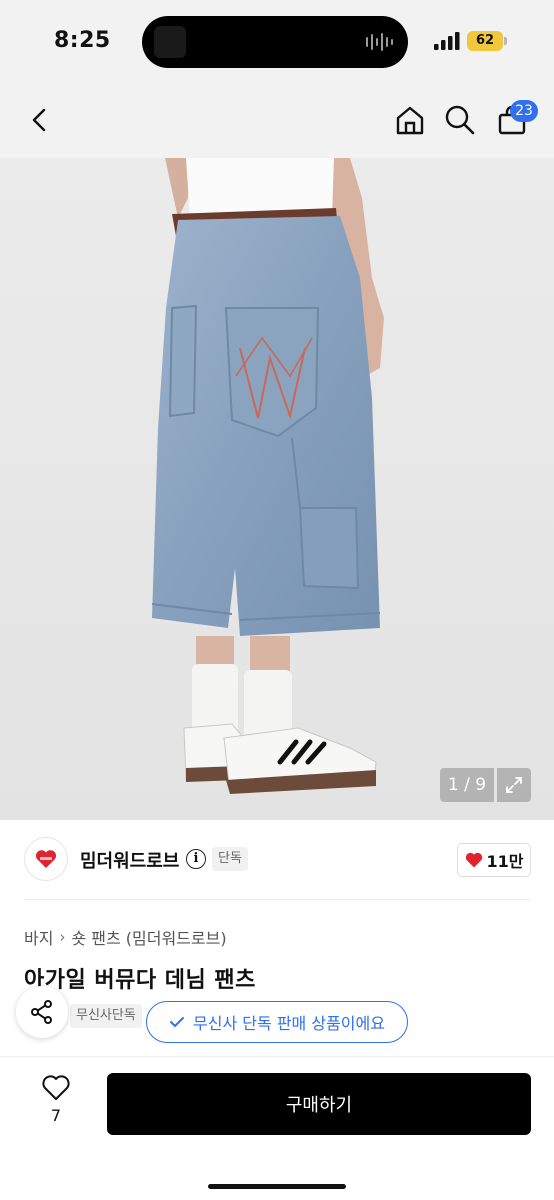 The height and width of the screenshot is (1200, 554). Describe the element at coordinates (177, 1022) in the screenshot. I see `check-icon` at that location.